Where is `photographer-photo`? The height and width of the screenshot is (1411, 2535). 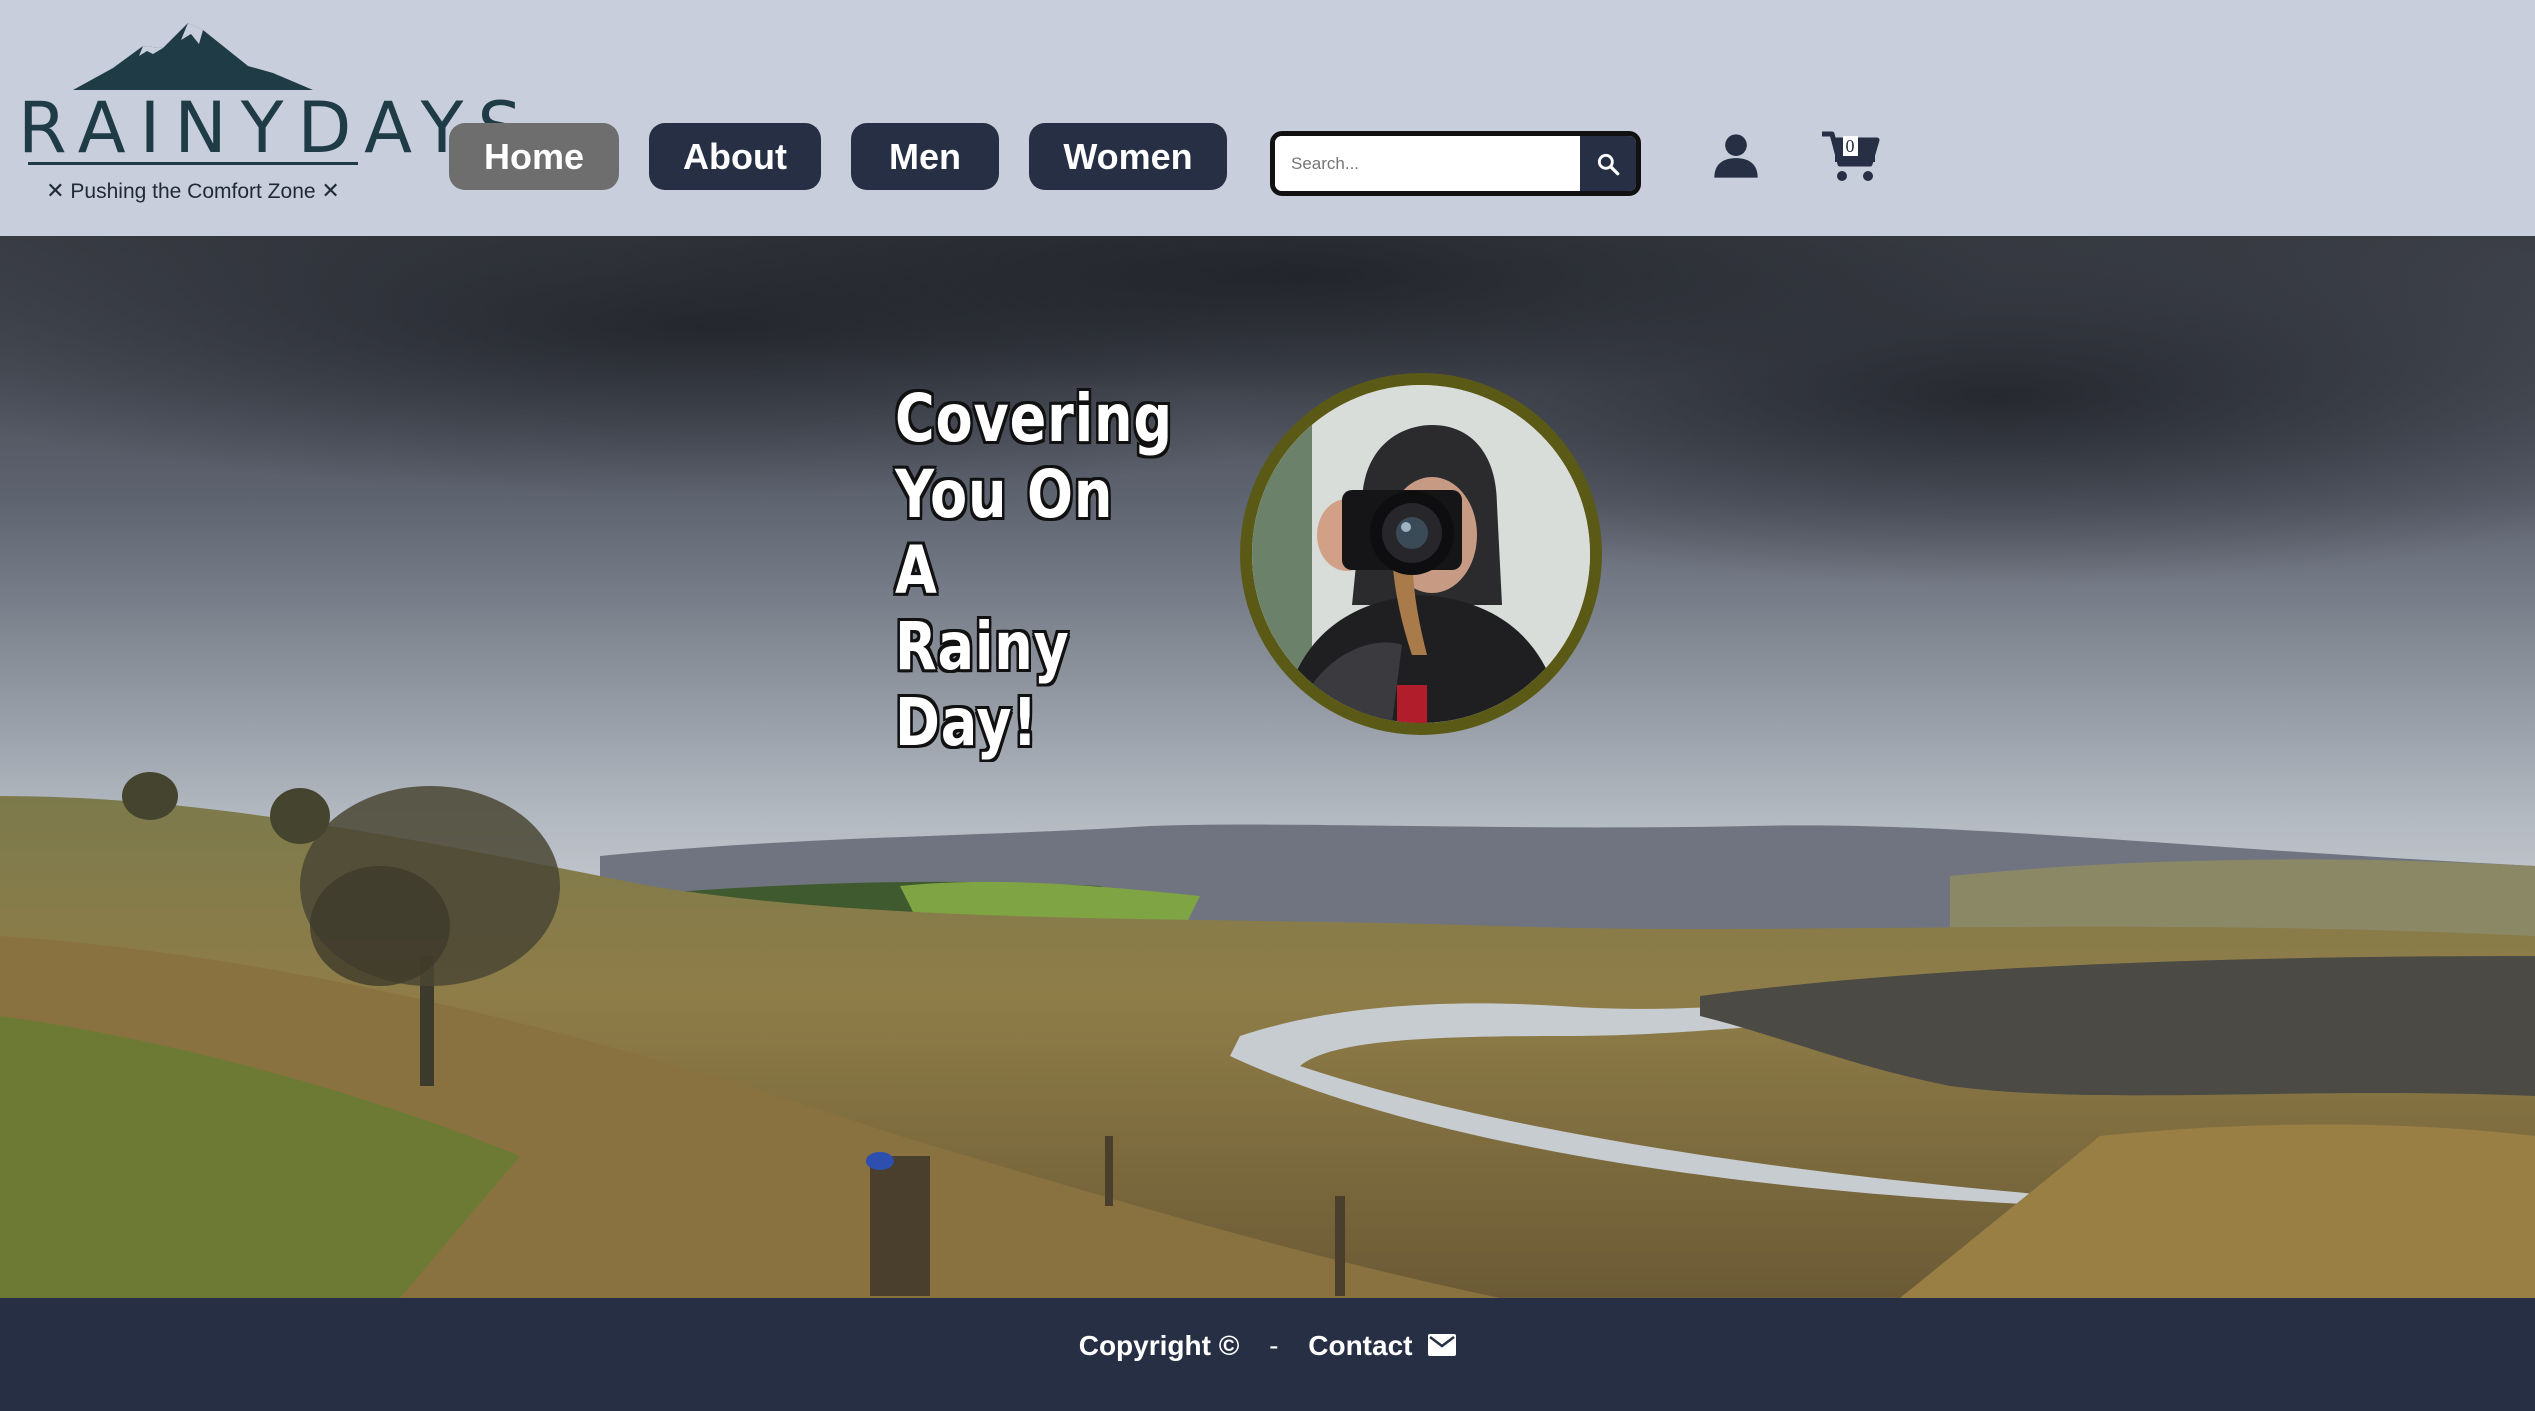
photographer-photo is located at coordinates (1421, 554).